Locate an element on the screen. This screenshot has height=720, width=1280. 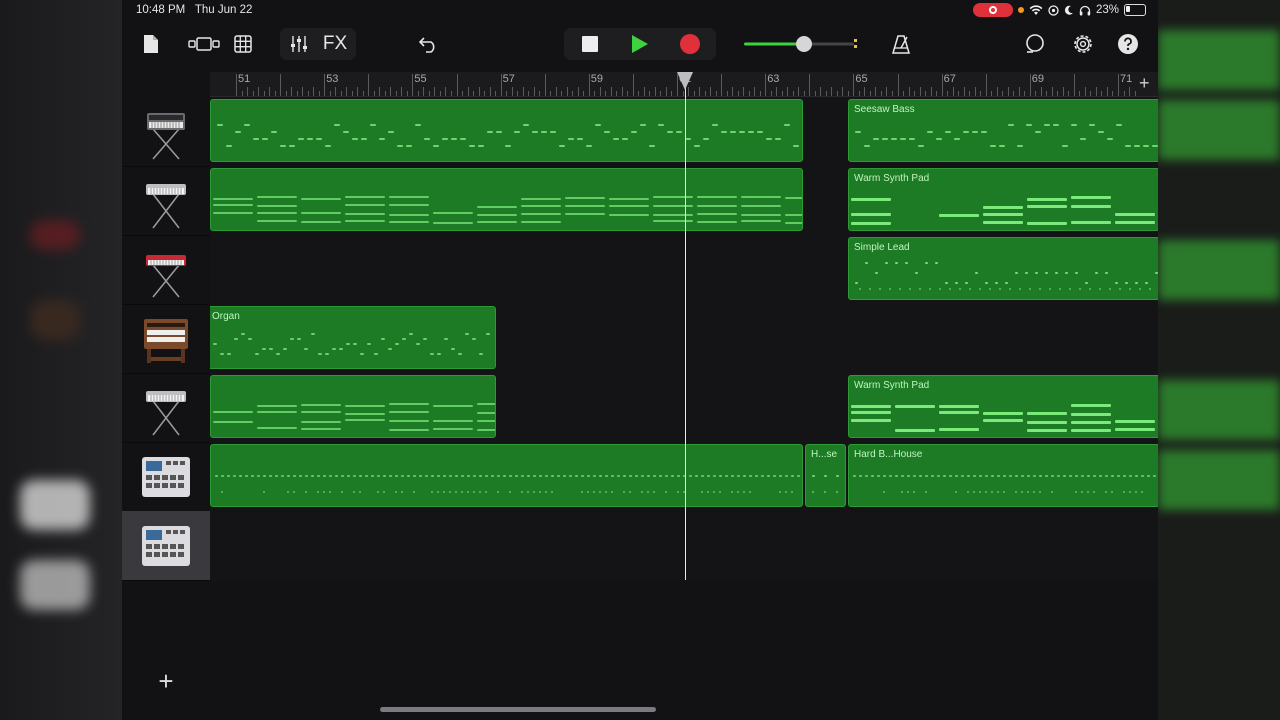
track-lane: H...se Hard B...House is located at coordinates (684, 477).